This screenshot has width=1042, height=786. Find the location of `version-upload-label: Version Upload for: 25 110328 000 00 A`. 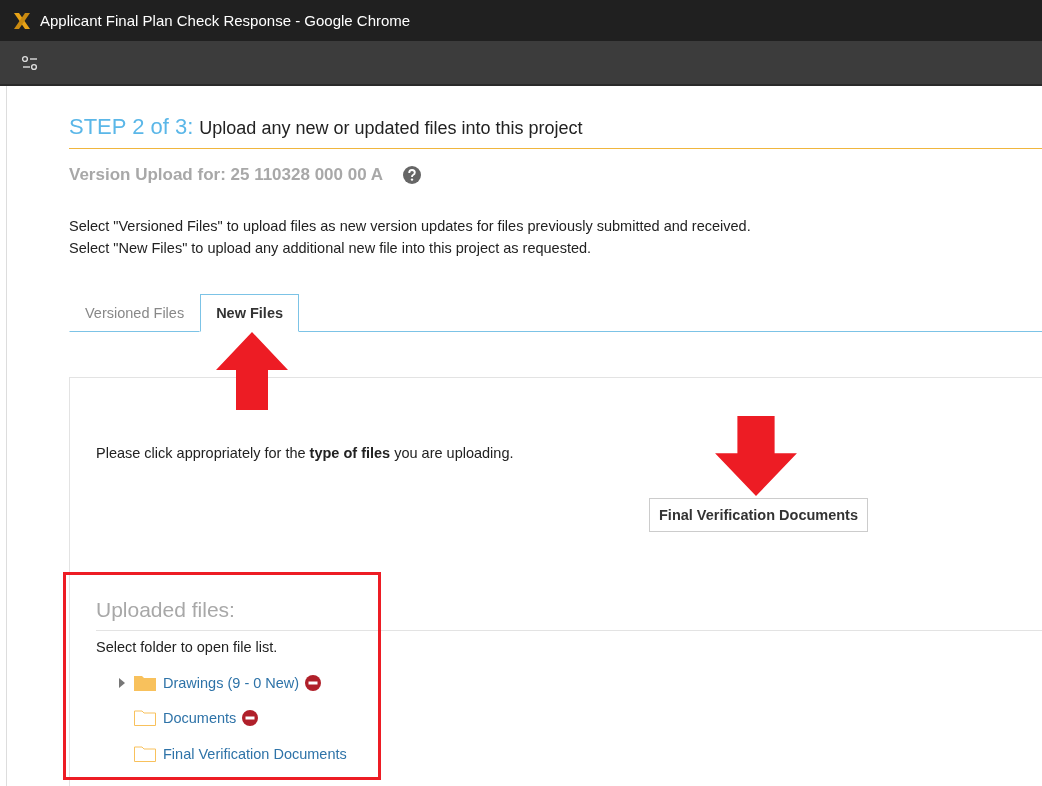

version-upload-label: Version Upload for: 25 110328 000 00 A is located at coordinates (226, 175).